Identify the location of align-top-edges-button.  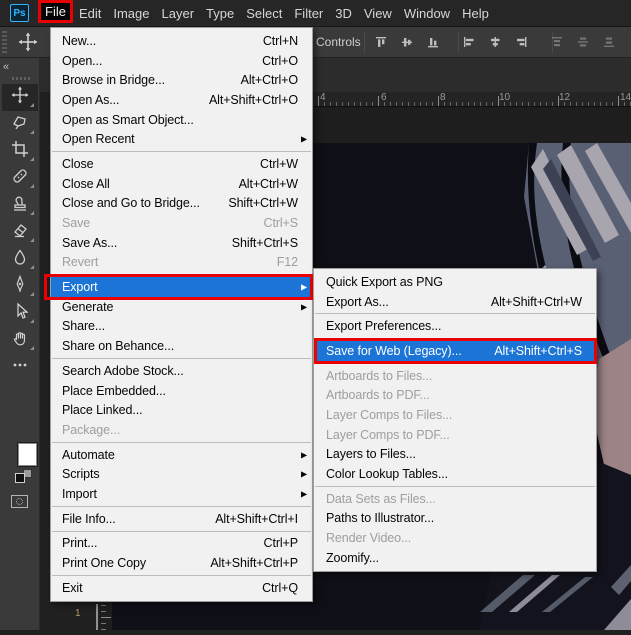
(381, 42).